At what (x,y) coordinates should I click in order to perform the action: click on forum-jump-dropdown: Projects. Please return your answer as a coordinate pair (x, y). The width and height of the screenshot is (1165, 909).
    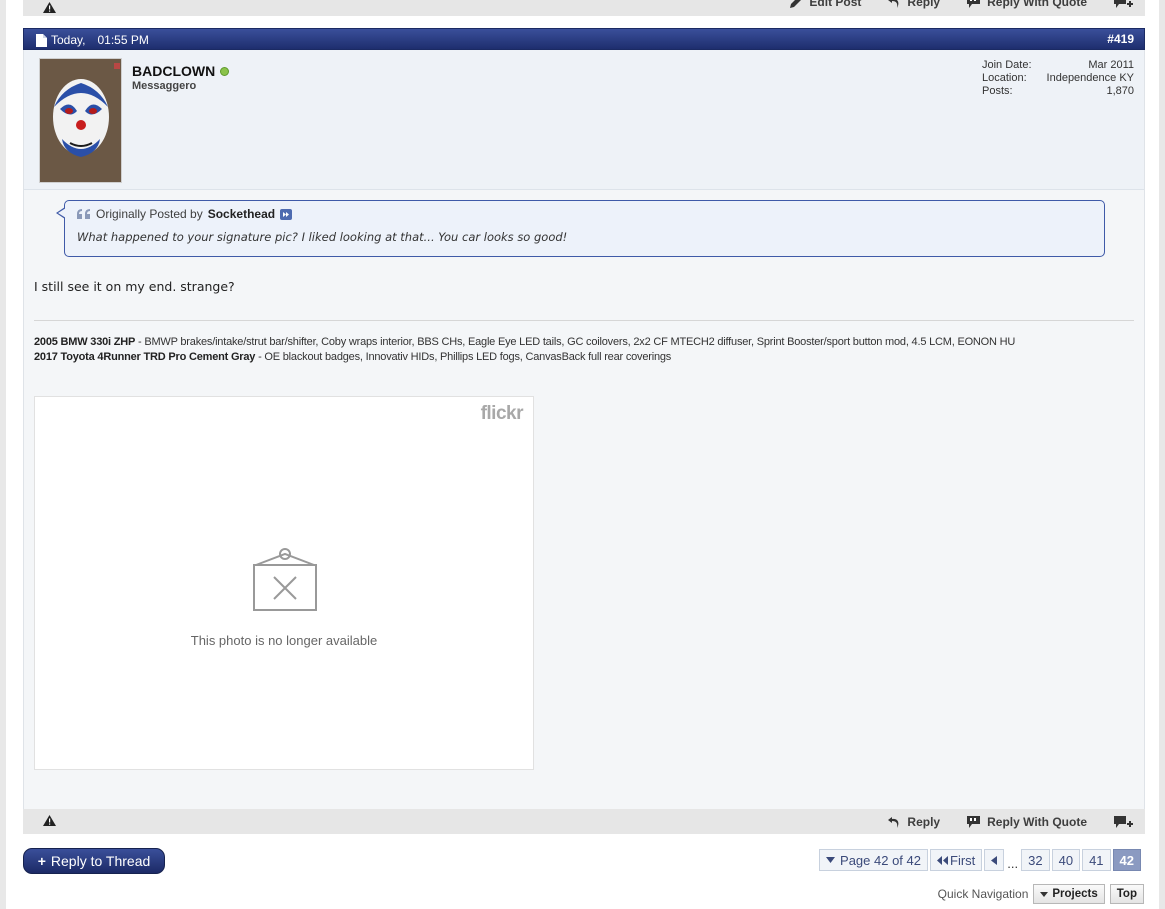
    Looking at the image, I should click on (1069, 894).